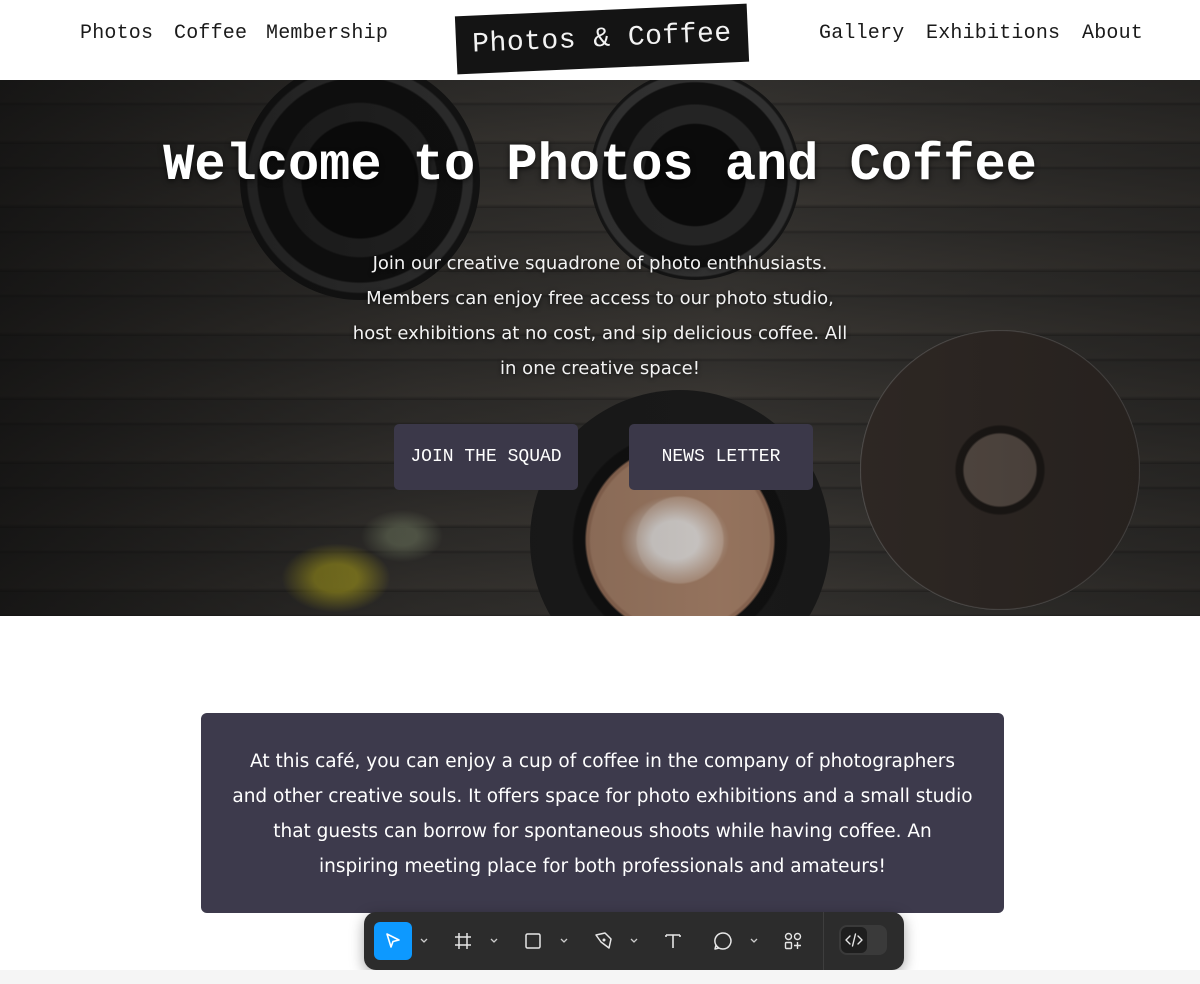  I want to click on toolbar-divider, so click(823, 941).